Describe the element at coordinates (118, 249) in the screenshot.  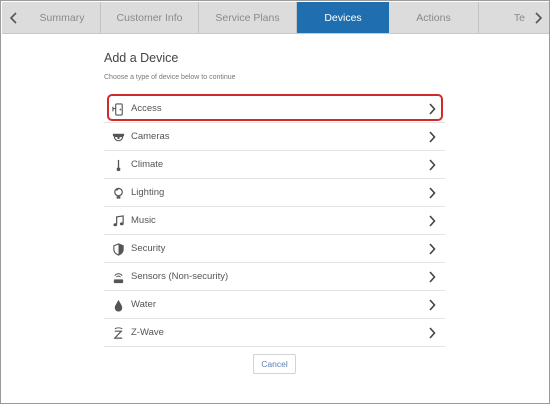
I see `shield-icon` at that location.